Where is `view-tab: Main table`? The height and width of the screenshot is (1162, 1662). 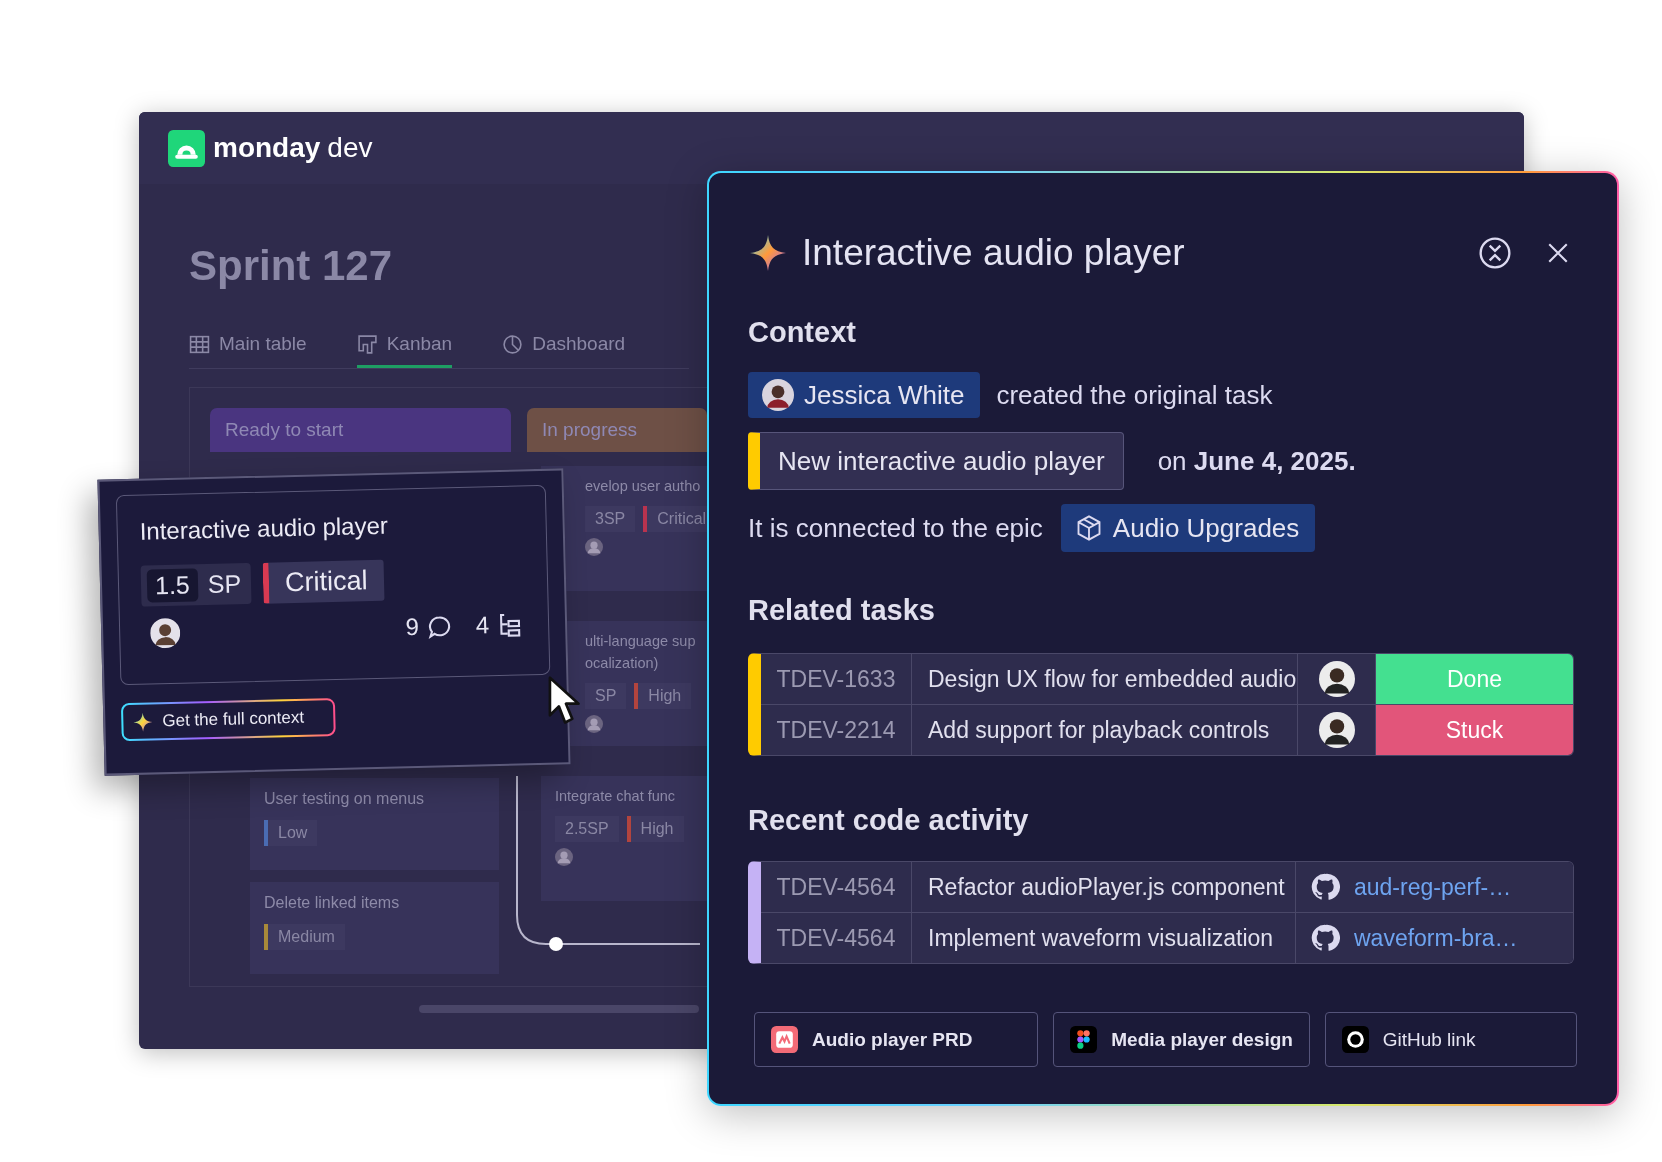
view-tab: Main table is located at coordinates (248, 347).